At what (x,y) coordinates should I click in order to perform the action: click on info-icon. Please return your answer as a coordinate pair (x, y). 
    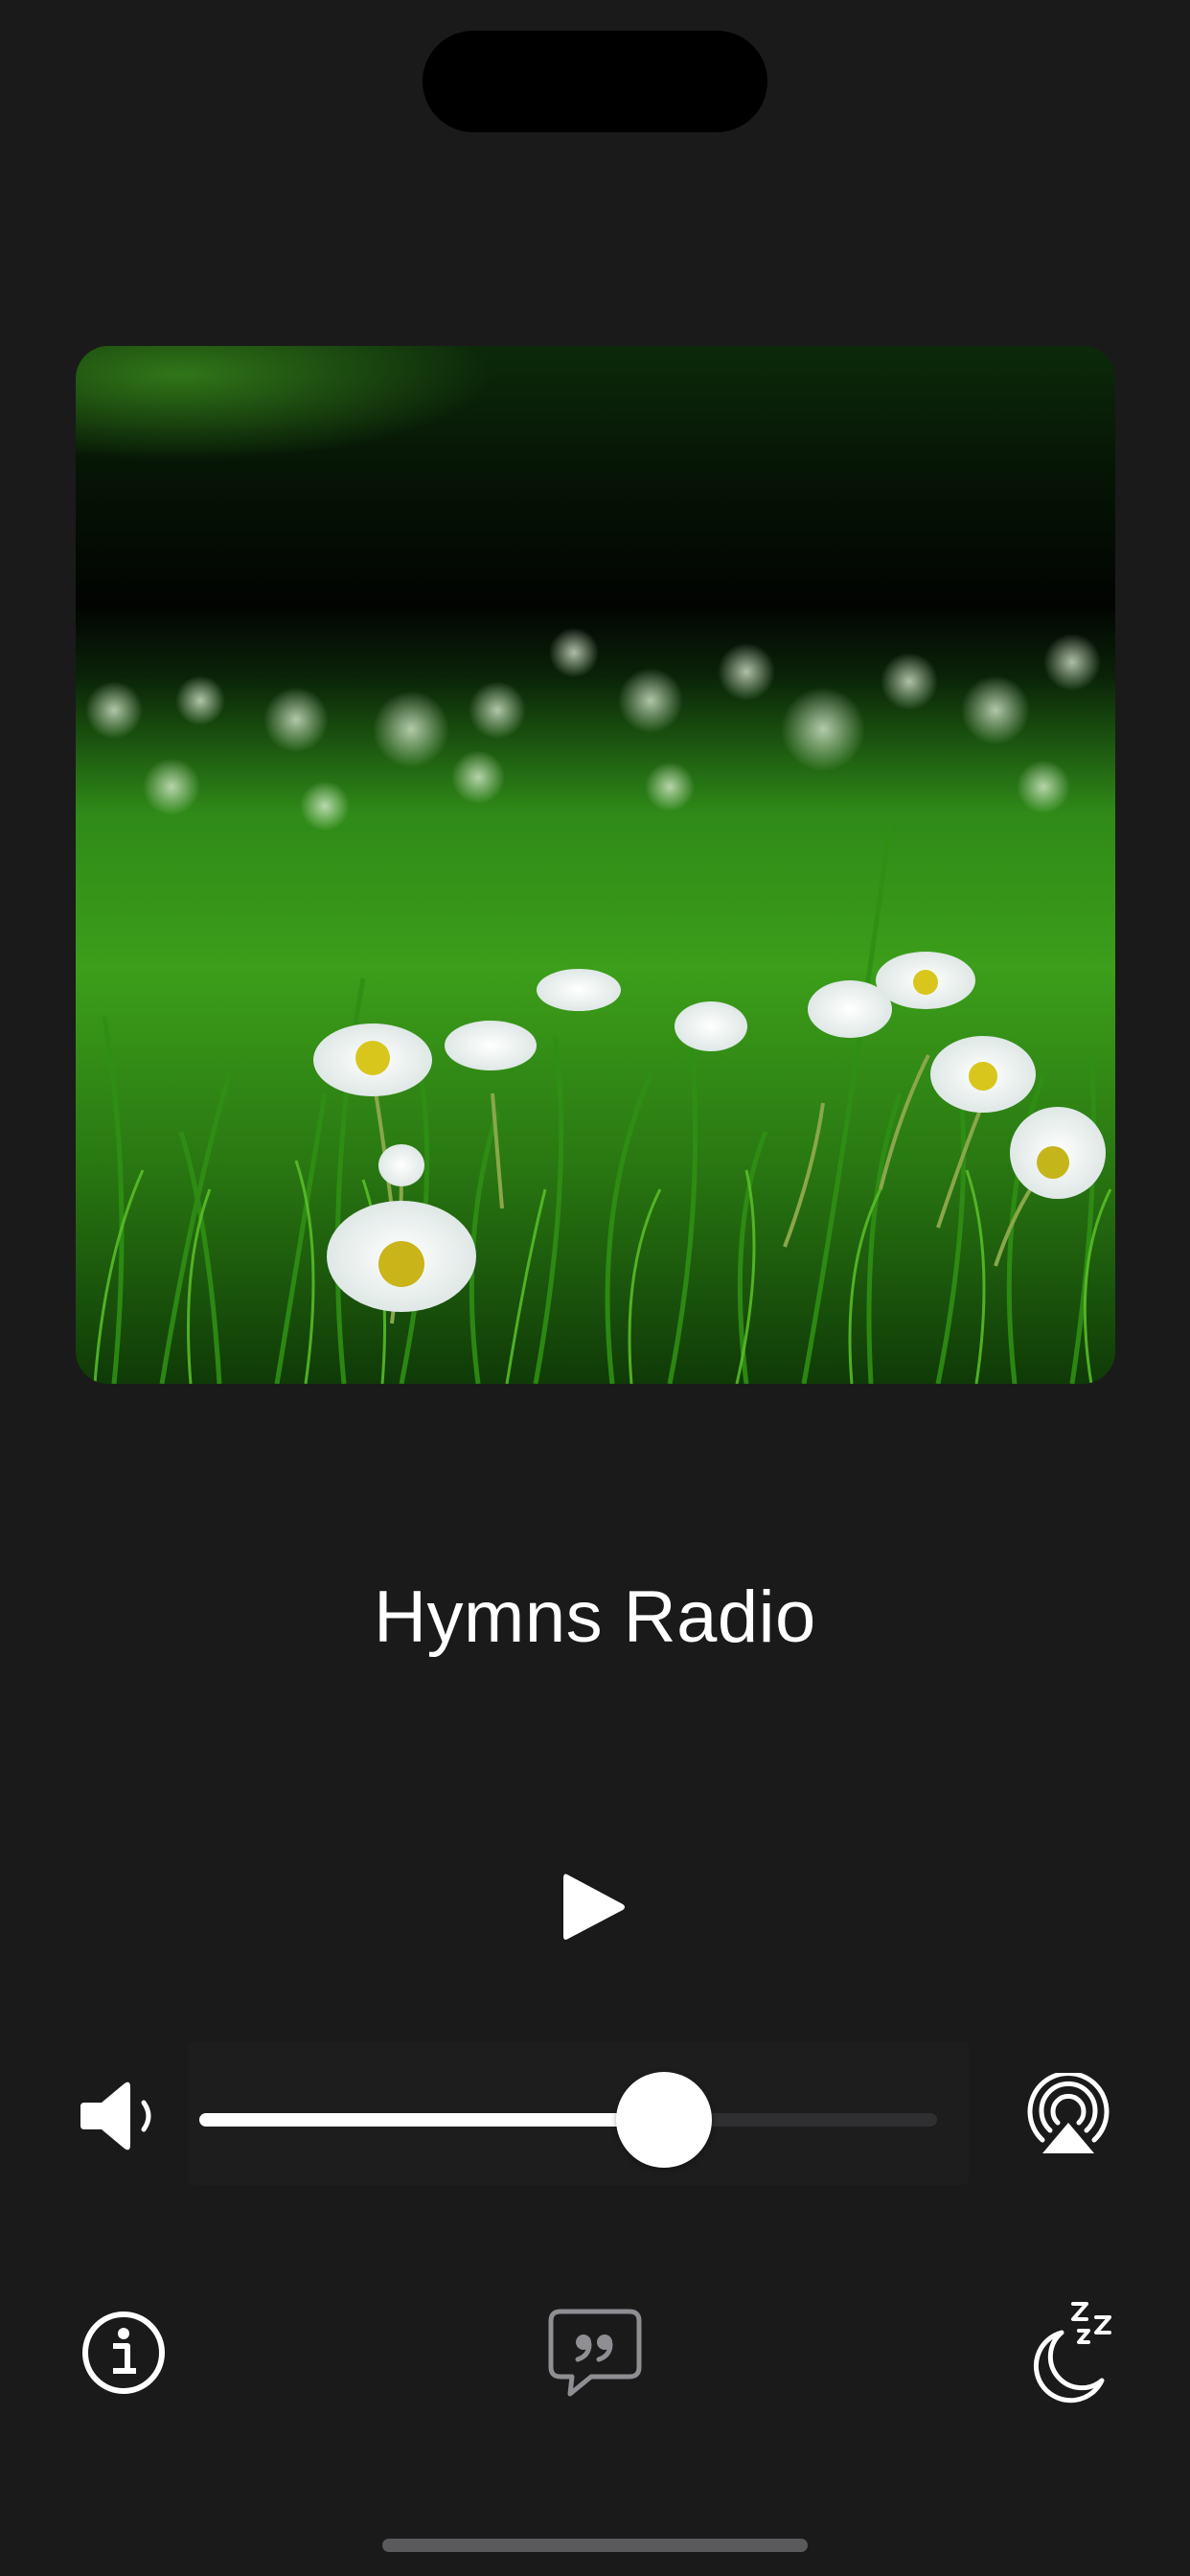
    Looking at the image, I should click on (124, 2353).